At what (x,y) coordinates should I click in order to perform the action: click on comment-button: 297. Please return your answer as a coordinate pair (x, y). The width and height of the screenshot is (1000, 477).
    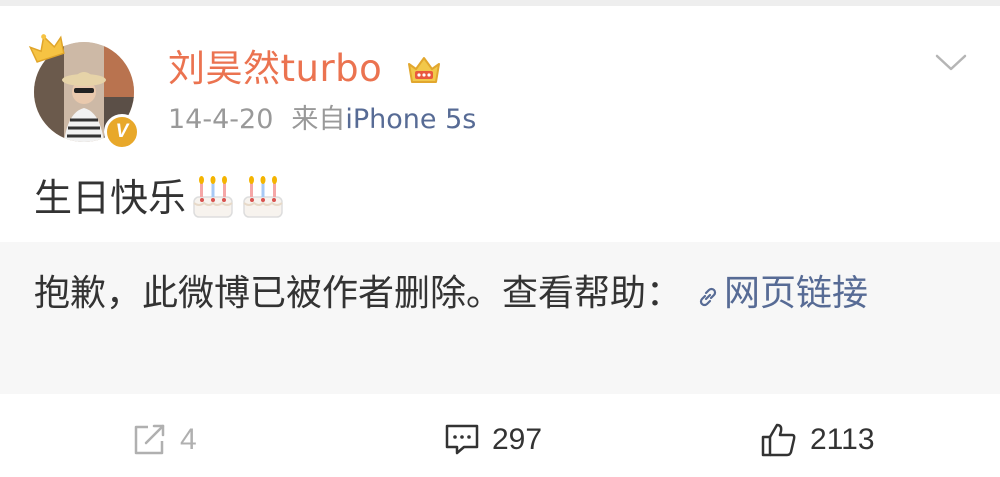
    Looking at the image, I should click on (493, 440).